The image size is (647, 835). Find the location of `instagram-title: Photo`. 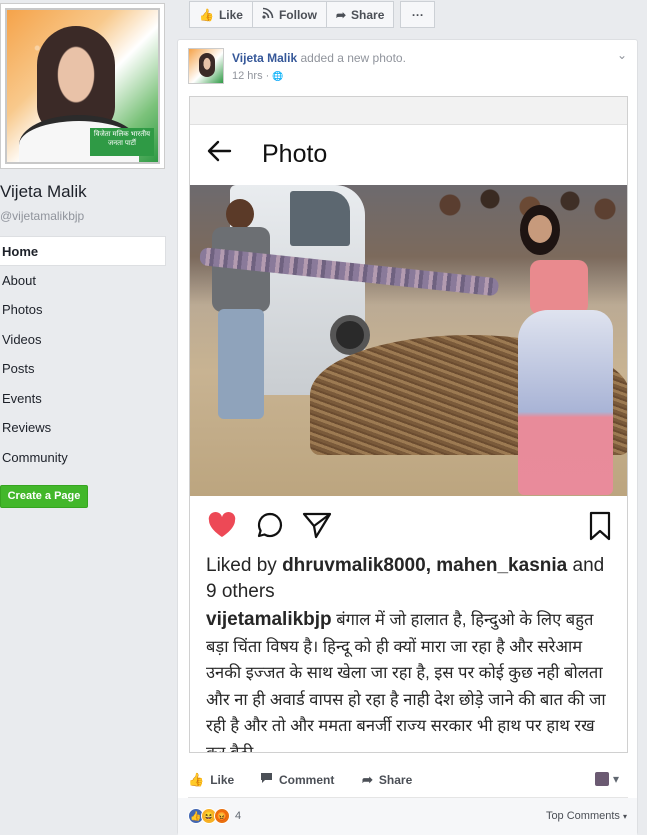

instagram-title: Photo is located at coordinates (295, 154).